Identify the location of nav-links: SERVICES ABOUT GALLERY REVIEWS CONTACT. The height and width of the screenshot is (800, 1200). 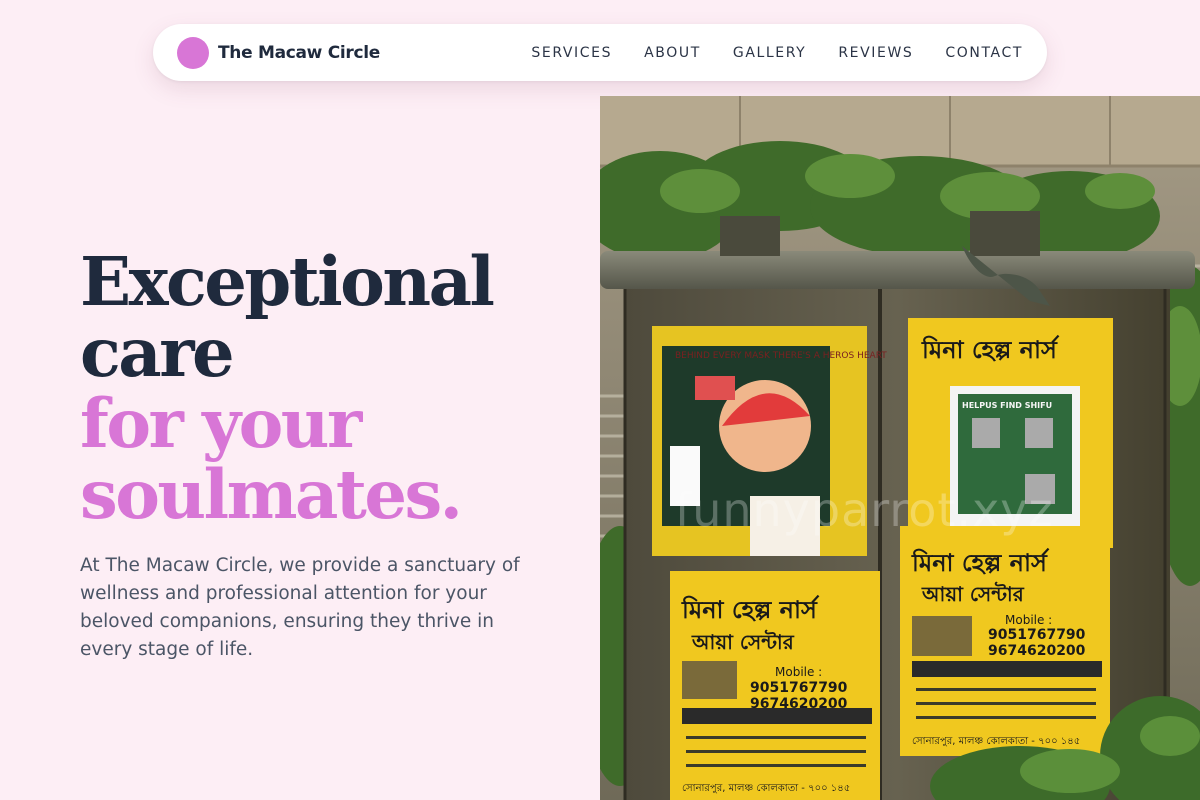
(777, 53).